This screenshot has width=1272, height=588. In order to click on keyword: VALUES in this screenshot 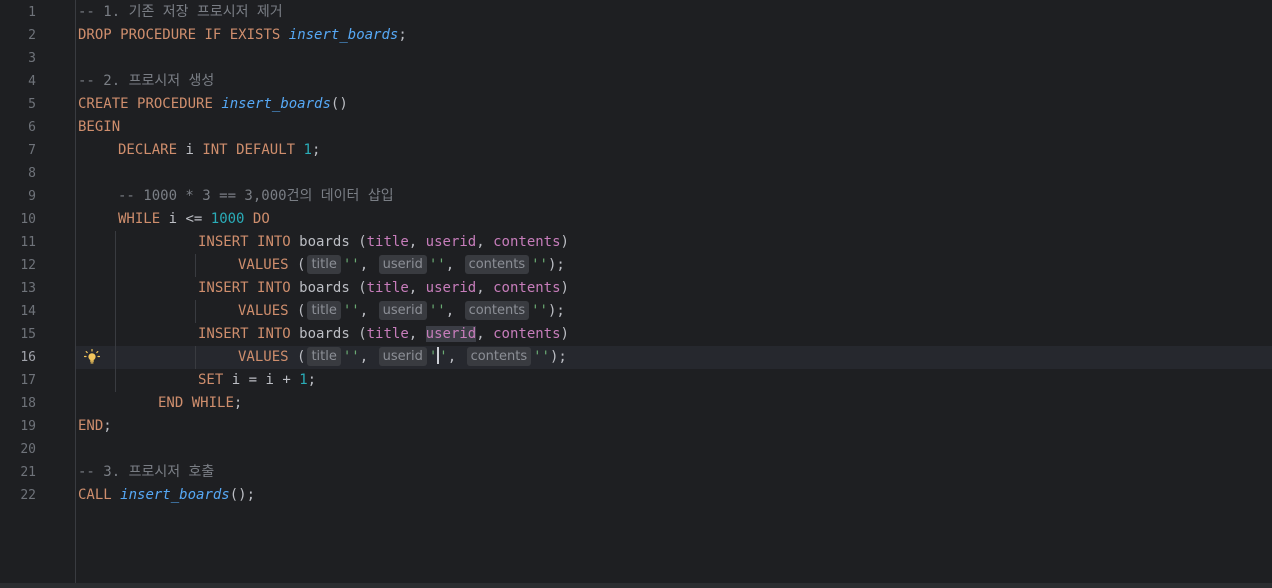, I will do `click(263, 357)`.